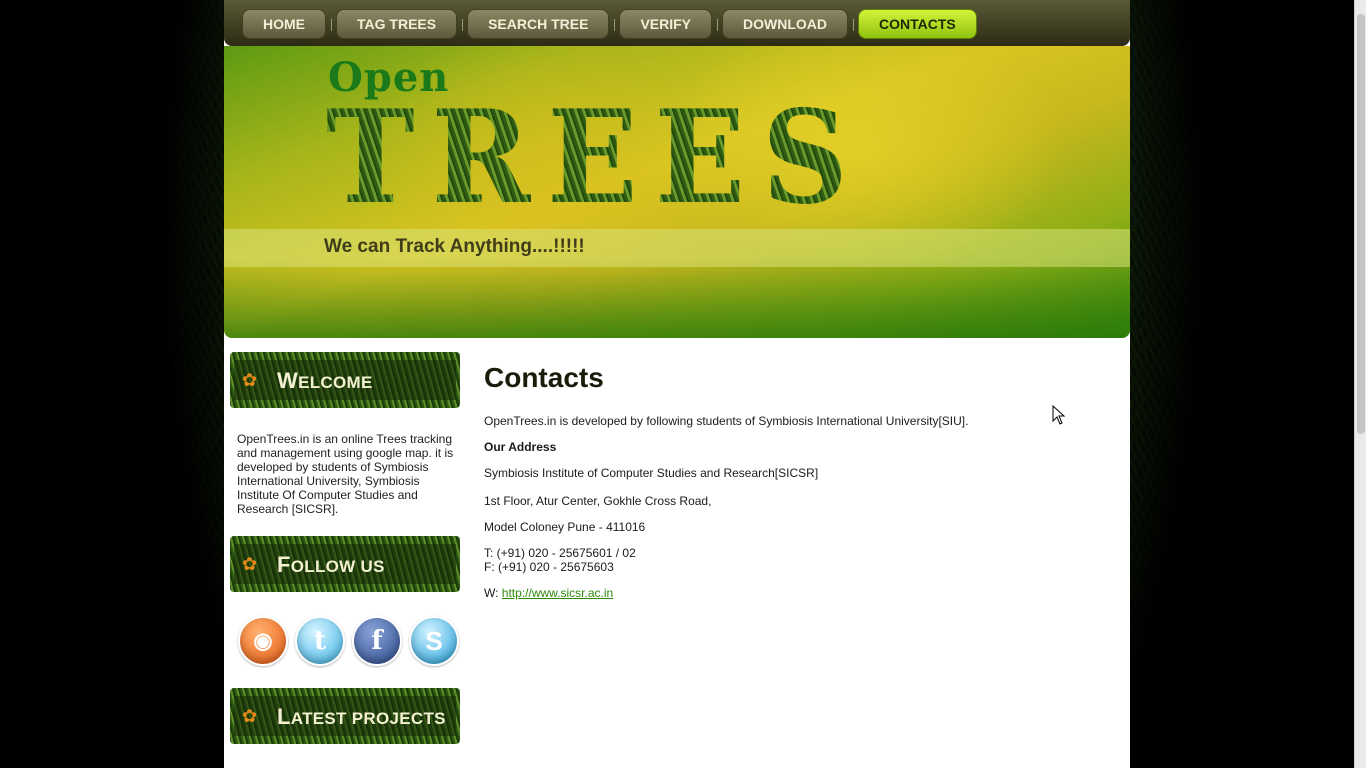  I want to click on latest-title: LATEST PROJECTS, so click(361, 717).